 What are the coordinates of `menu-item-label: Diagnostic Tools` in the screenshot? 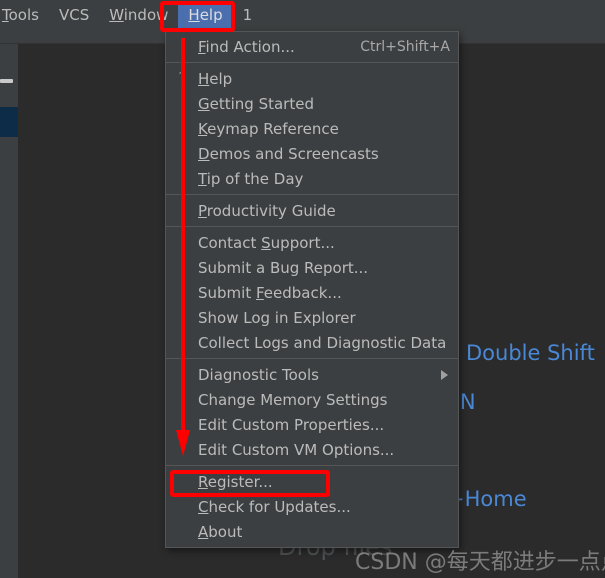 It's located at (258, 374).